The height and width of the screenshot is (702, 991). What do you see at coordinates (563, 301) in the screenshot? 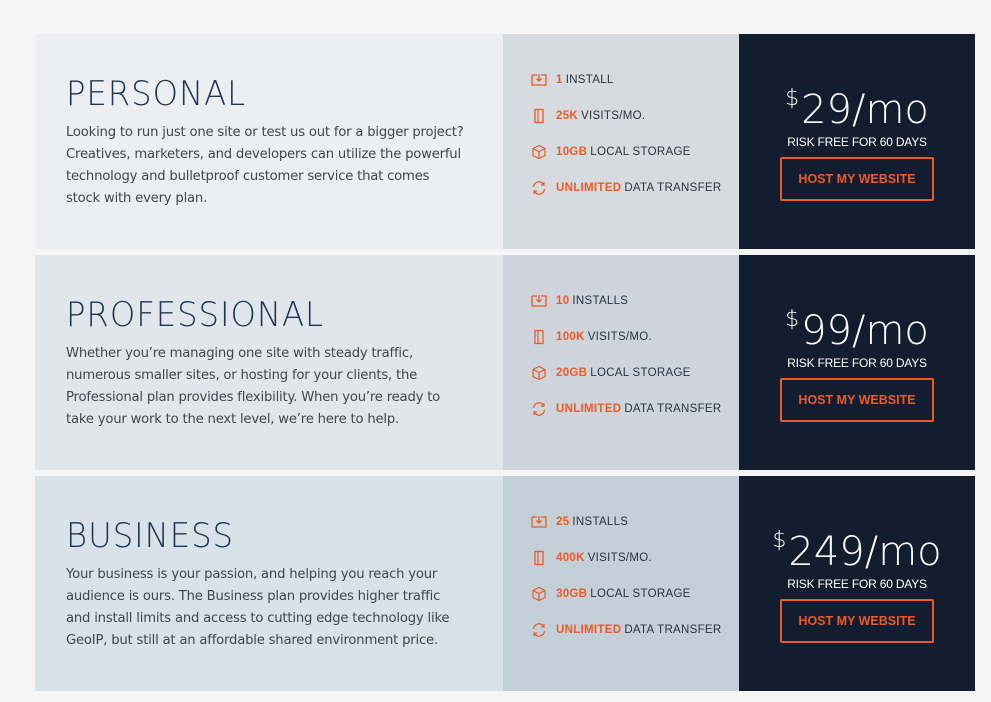
I see `feature-value: 10` at bounding box center [563, 301].